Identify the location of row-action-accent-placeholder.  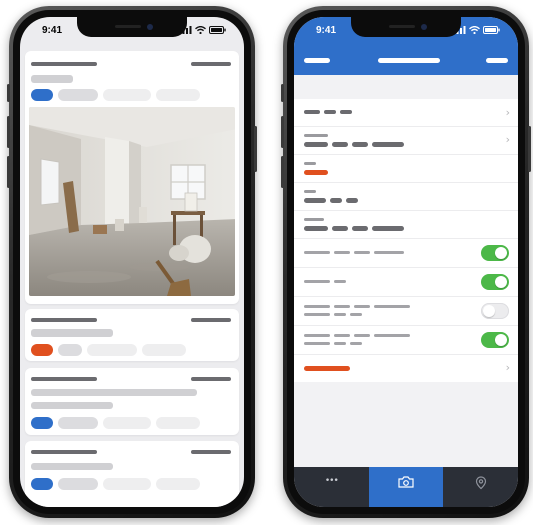
(327, 368).